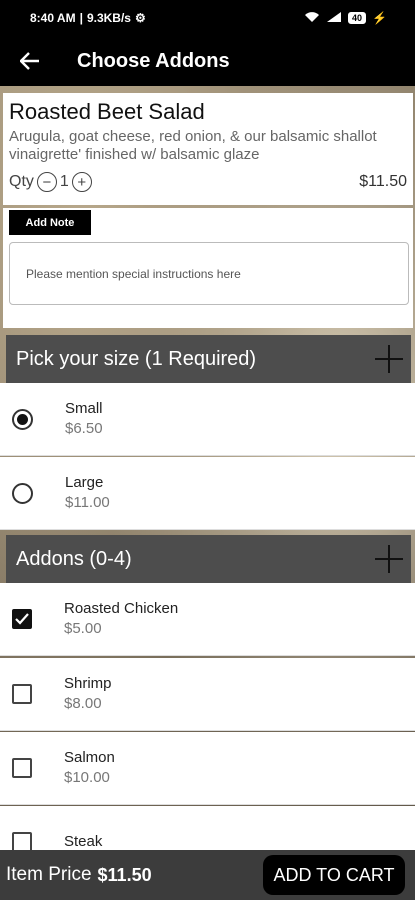 Image resolution: width=415 pixels, height=900 pixels. What do you see at coordinates (64, 181) in the screenshot?
I see `qty-value: 1` at bounding box center [64, 181].